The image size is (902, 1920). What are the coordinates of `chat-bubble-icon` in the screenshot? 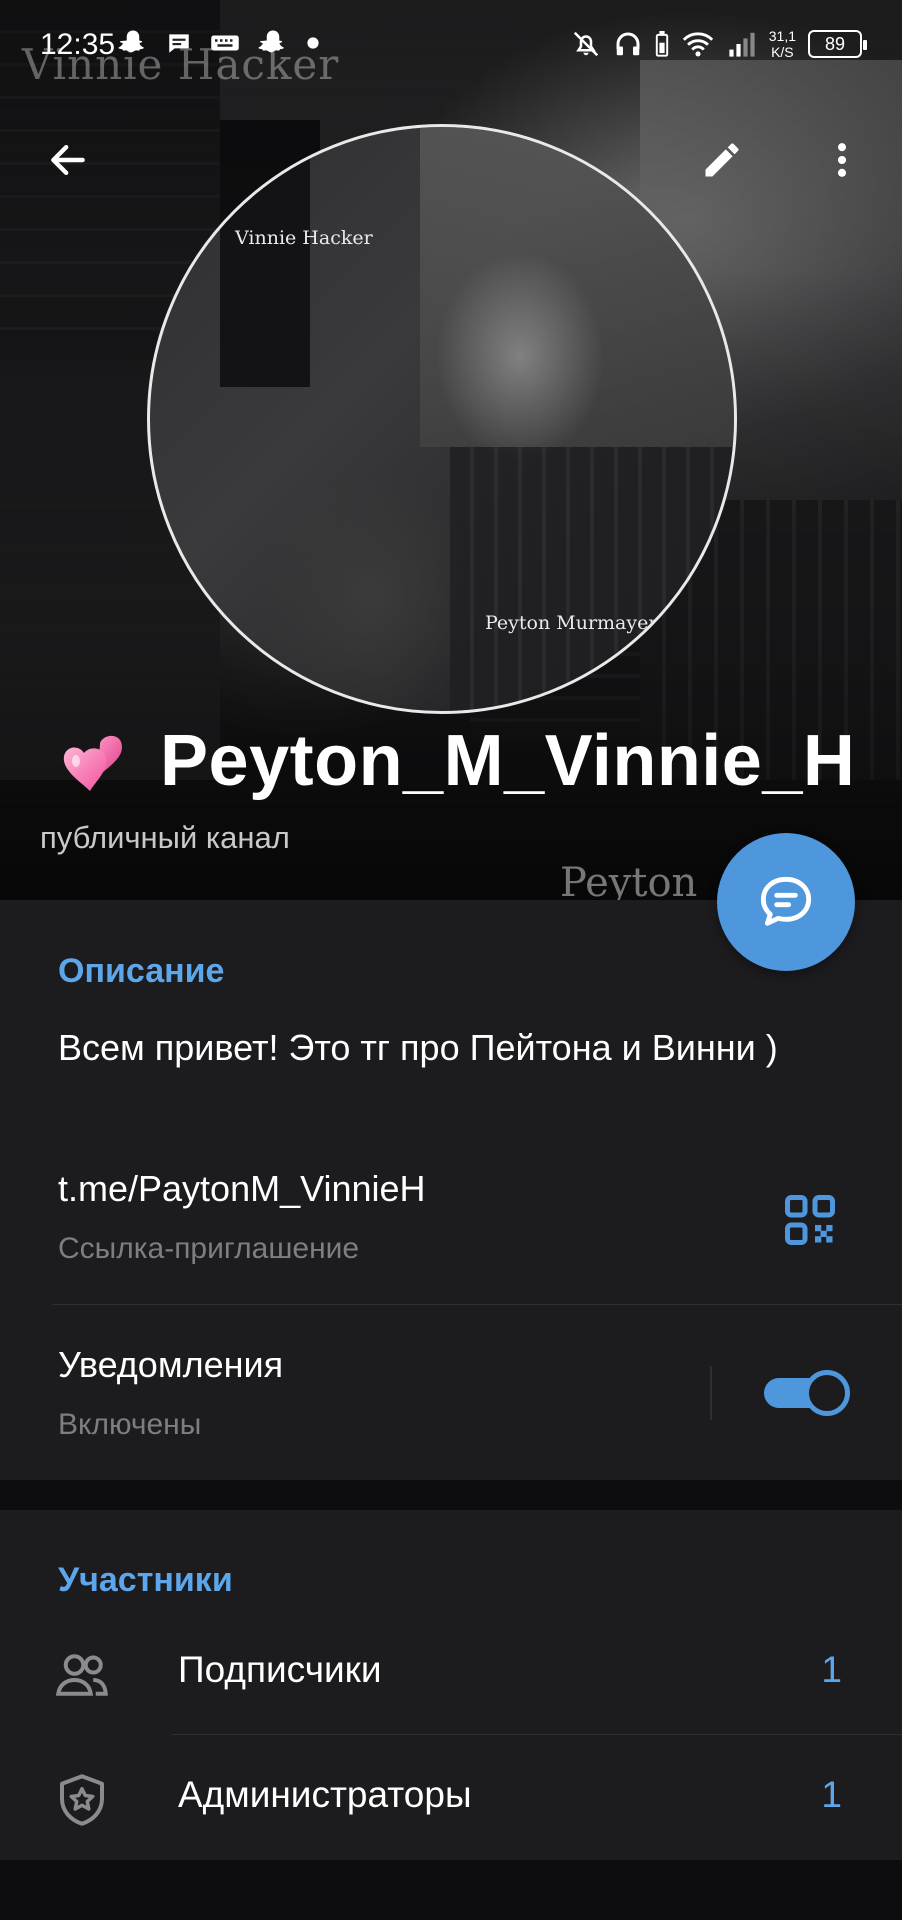 It's located at (786, 901).